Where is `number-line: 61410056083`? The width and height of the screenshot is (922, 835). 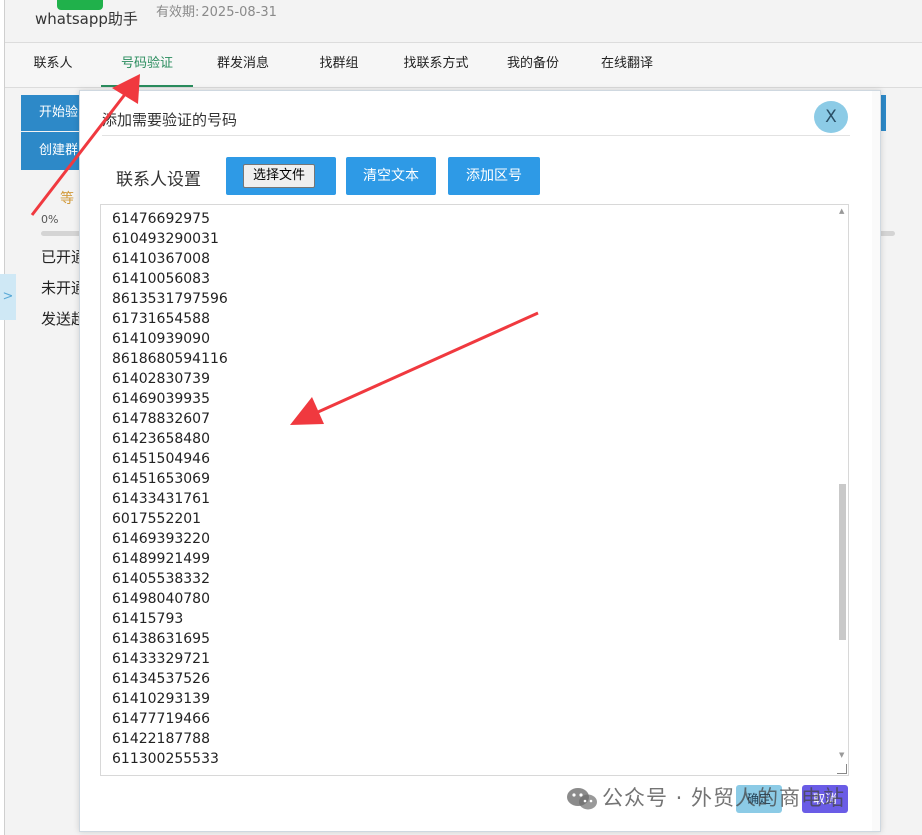
number-line: 61410056083 is located at coordinates (161, 279).